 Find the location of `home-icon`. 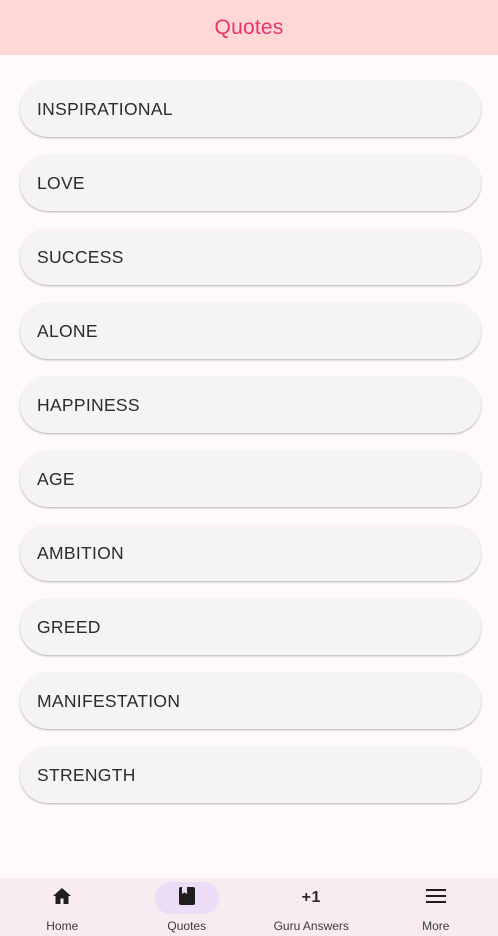

home-icon is located at coordinates (62, 898).